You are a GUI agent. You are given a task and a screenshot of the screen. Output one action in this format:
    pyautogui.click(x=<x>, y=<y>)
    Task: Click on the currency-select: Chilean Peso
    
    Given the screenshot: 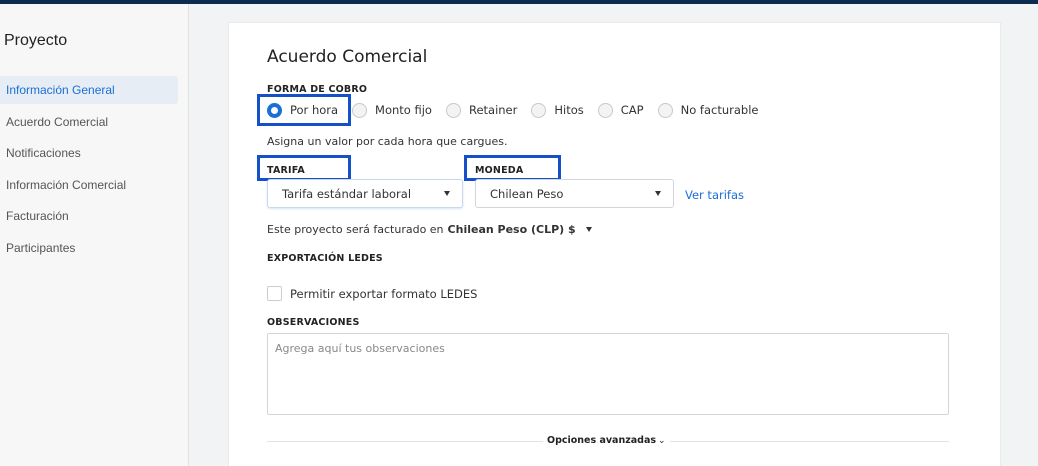 What is the action you would take?
    pyautogui.click(x=574, y=193)
    